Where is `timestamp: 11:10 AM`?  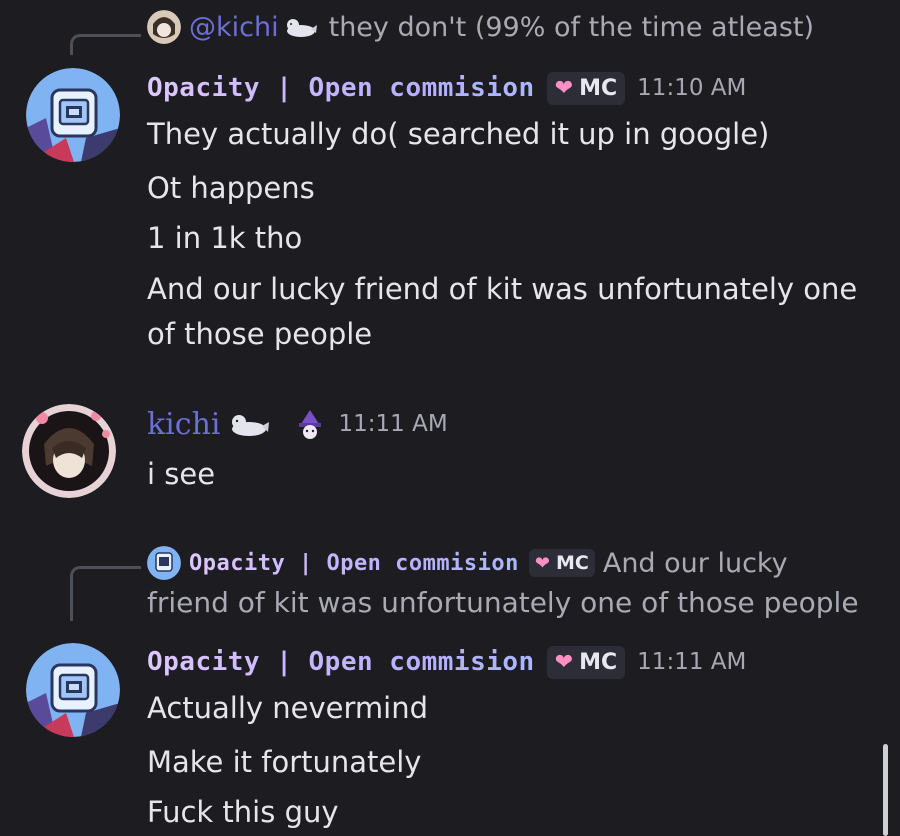 timestamp: 11:10 AM is located at coordinates (692, 88).